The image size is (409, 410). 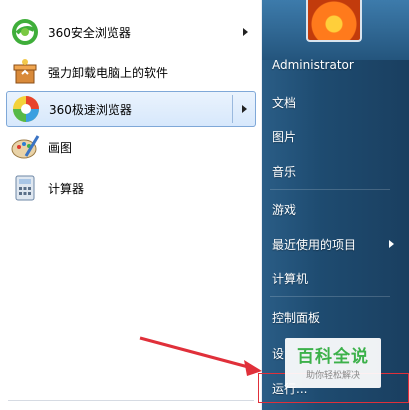 What do you see at coordinates (333, 357) in the screenshot?
I see `watermark-title: 百科全说` at bounding box center [333, 357].